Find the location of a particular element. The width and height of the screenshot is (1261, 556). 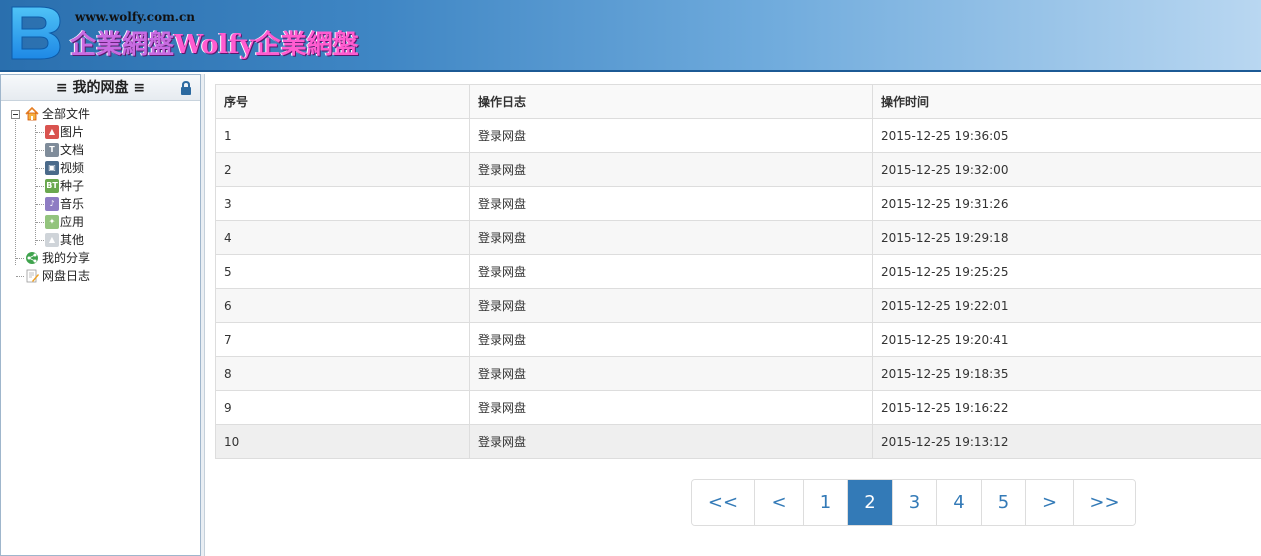

cell-time: 2015-12-25 19:29:18 is located at coordinates (1066, 237).